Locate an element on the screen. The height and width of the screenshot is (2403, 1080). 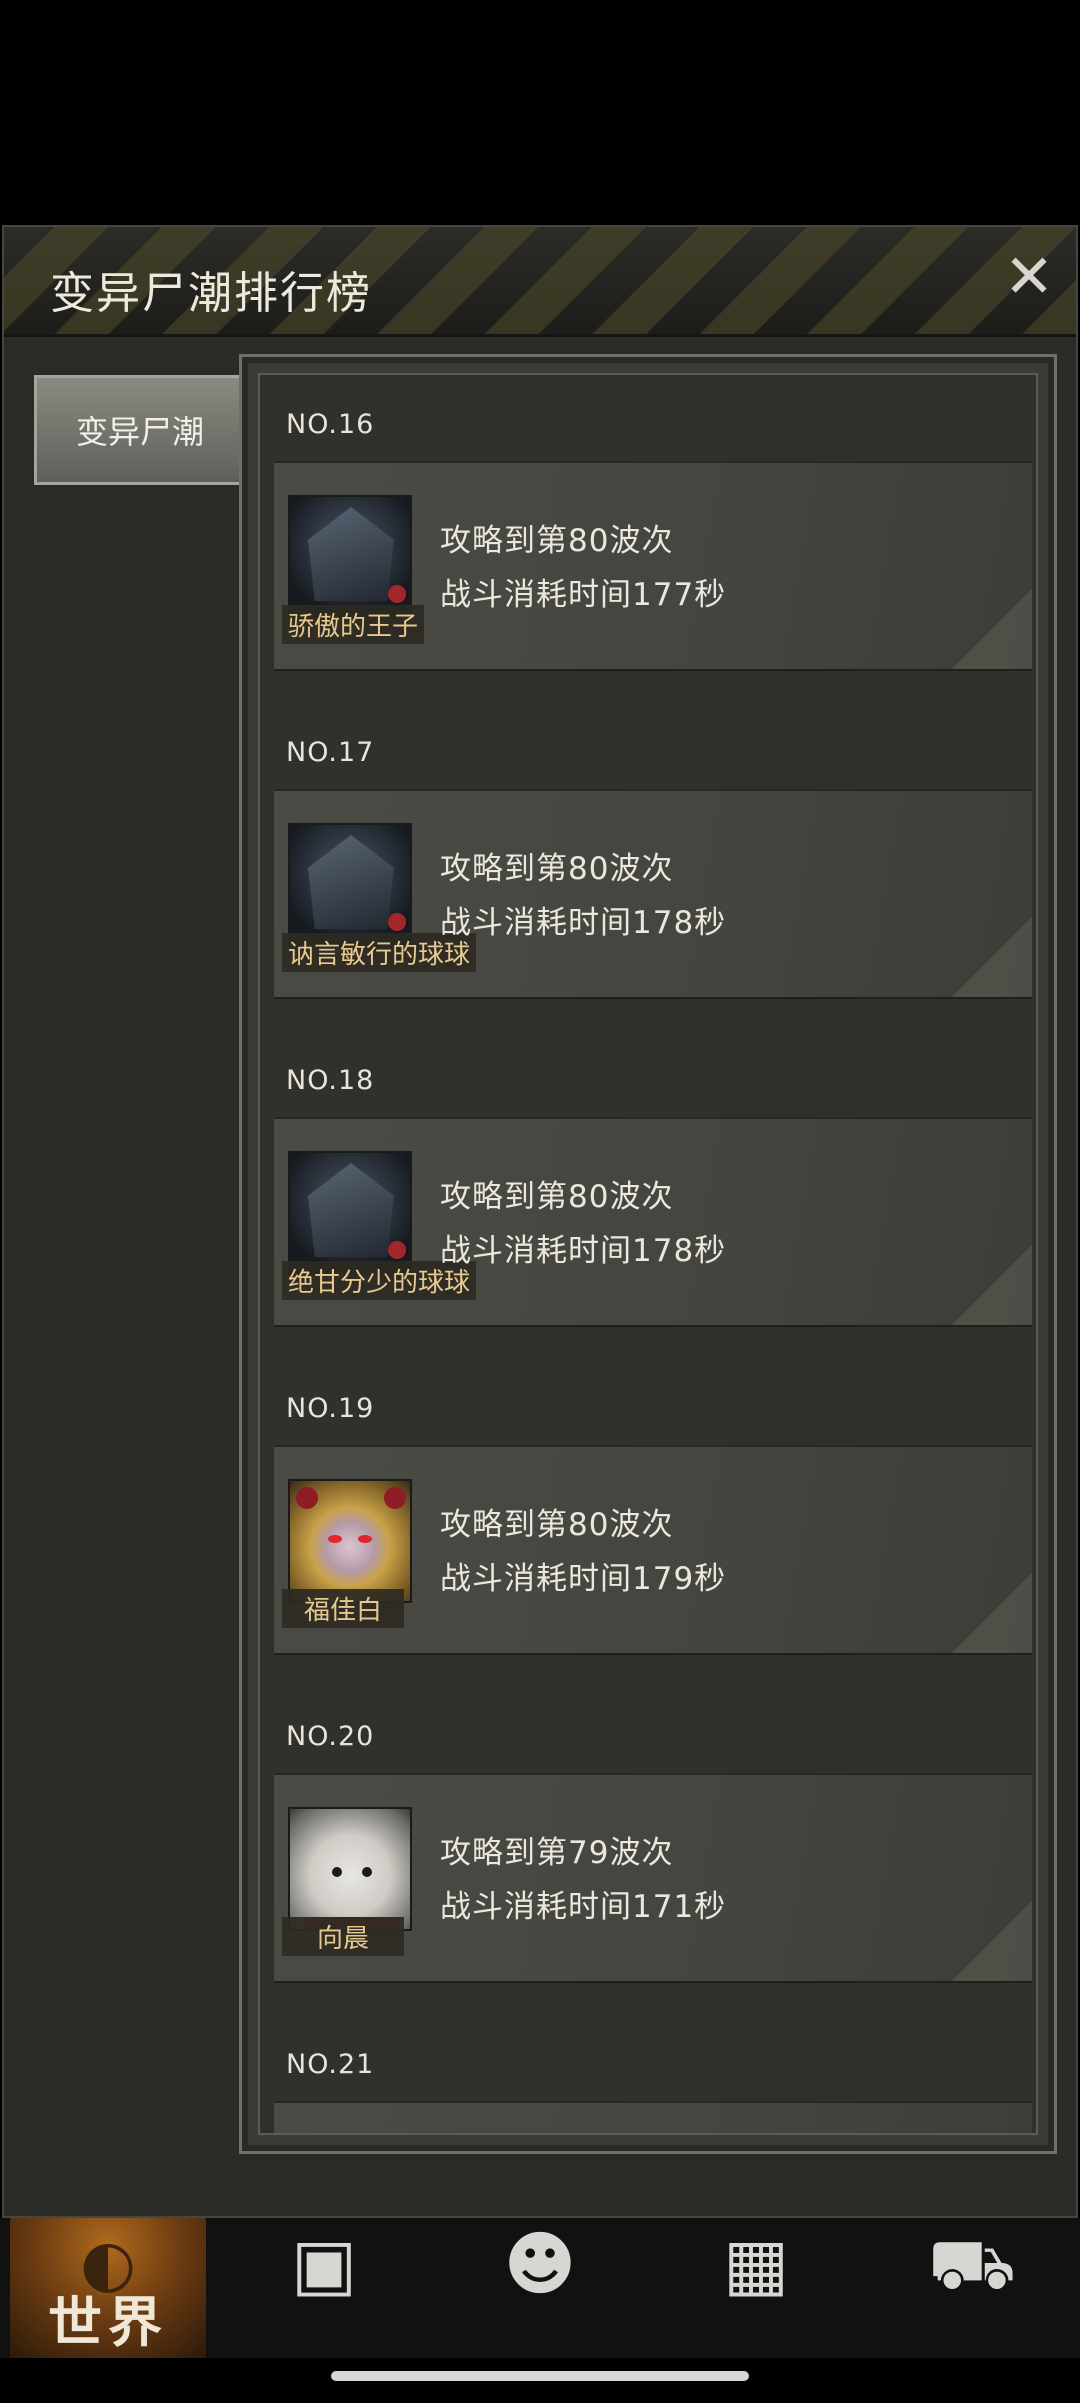
backpack-icon: ▣ is located at coordinates (324, 2264).